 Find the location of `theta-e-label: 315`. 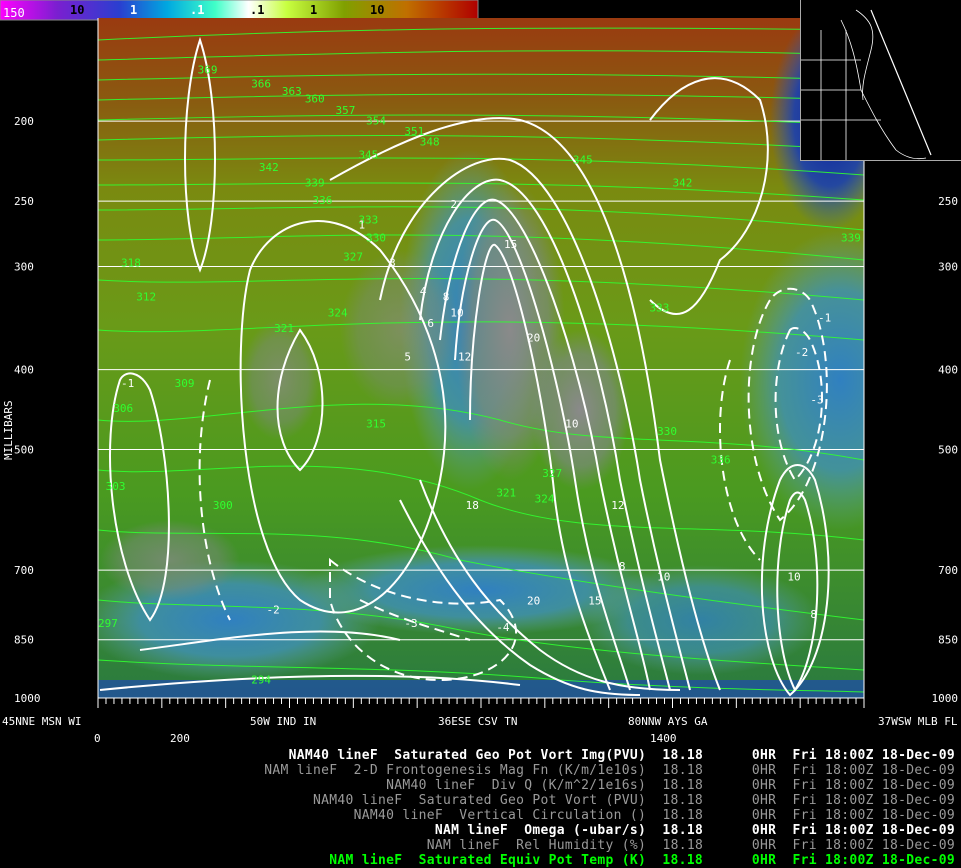

theta-e-label: 315 is located at coordinates (376, 423).